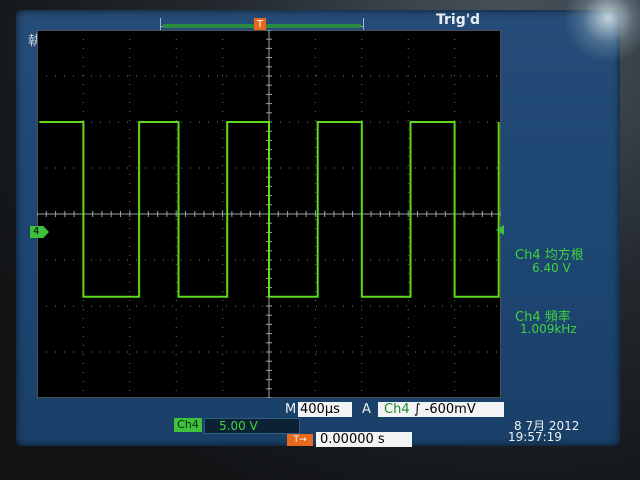 This screenshot has width=640, height=480. What do you see at coordinates (252, 426) in the screenshot?
I see `channel-scale-readout: 5.00 V` at bounding box center [252, 426].